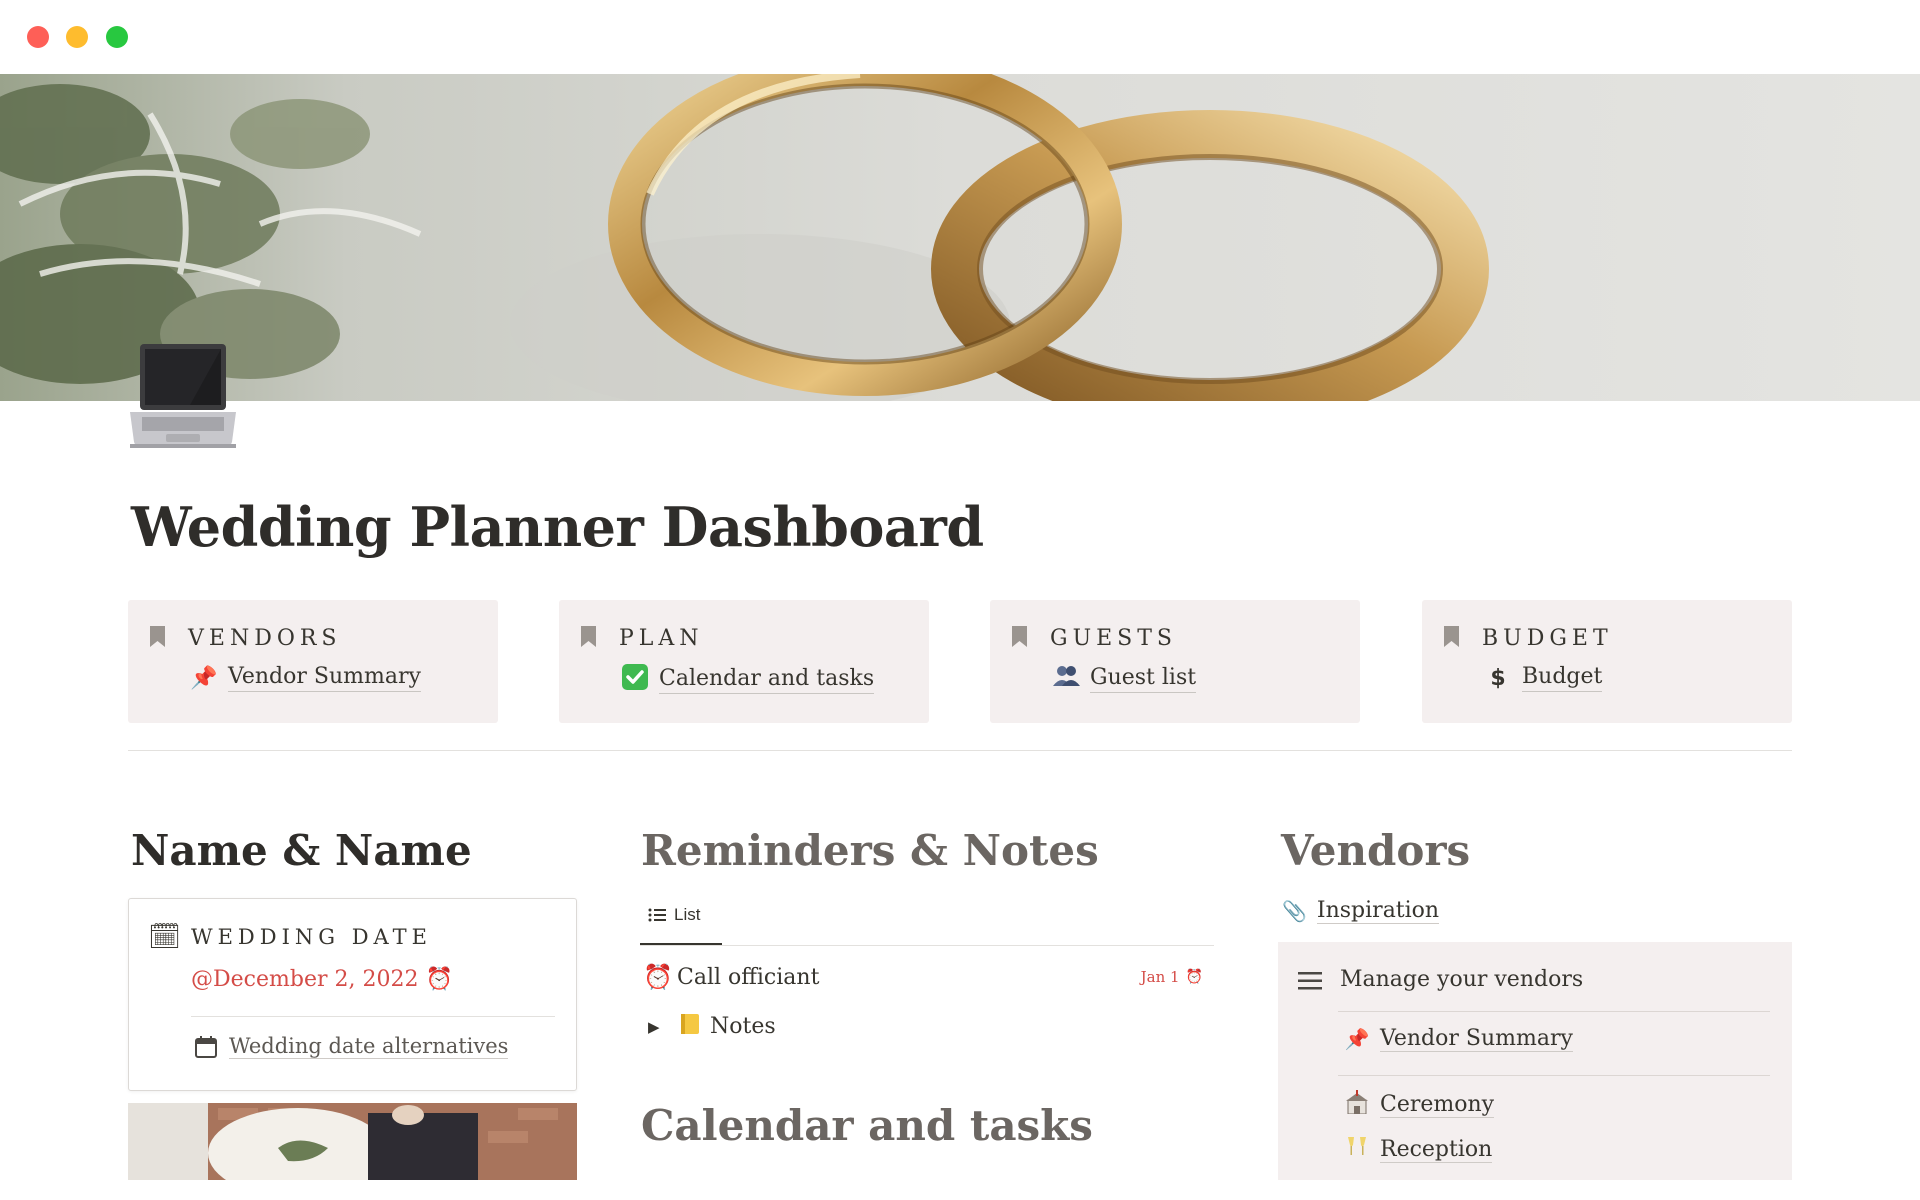 This screenshot has width=1920, height=1200. Describe the element at coordinates (313, 661) in the screenshot. I see `nav-card-vendors: VENDORS 📌 Vendor Summary` at that location.